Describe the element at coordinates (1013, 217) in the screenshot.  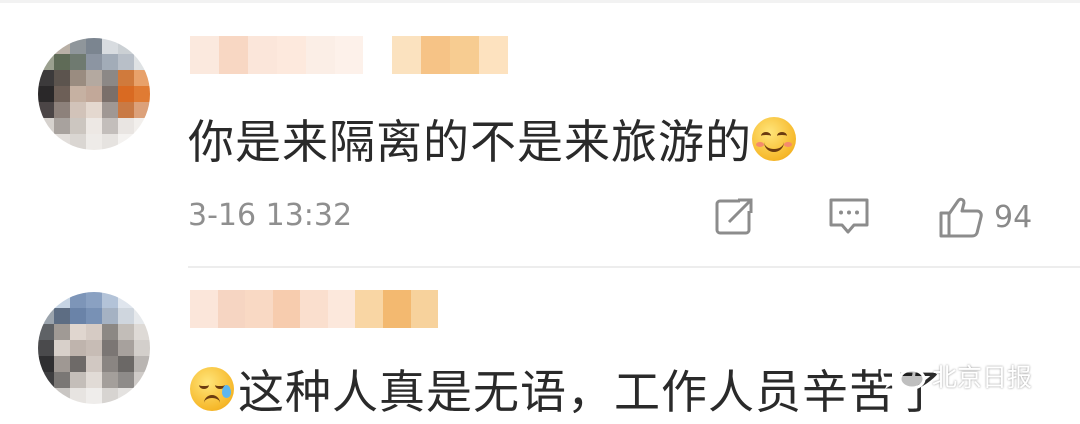
I see `like-count: 94` at that location.